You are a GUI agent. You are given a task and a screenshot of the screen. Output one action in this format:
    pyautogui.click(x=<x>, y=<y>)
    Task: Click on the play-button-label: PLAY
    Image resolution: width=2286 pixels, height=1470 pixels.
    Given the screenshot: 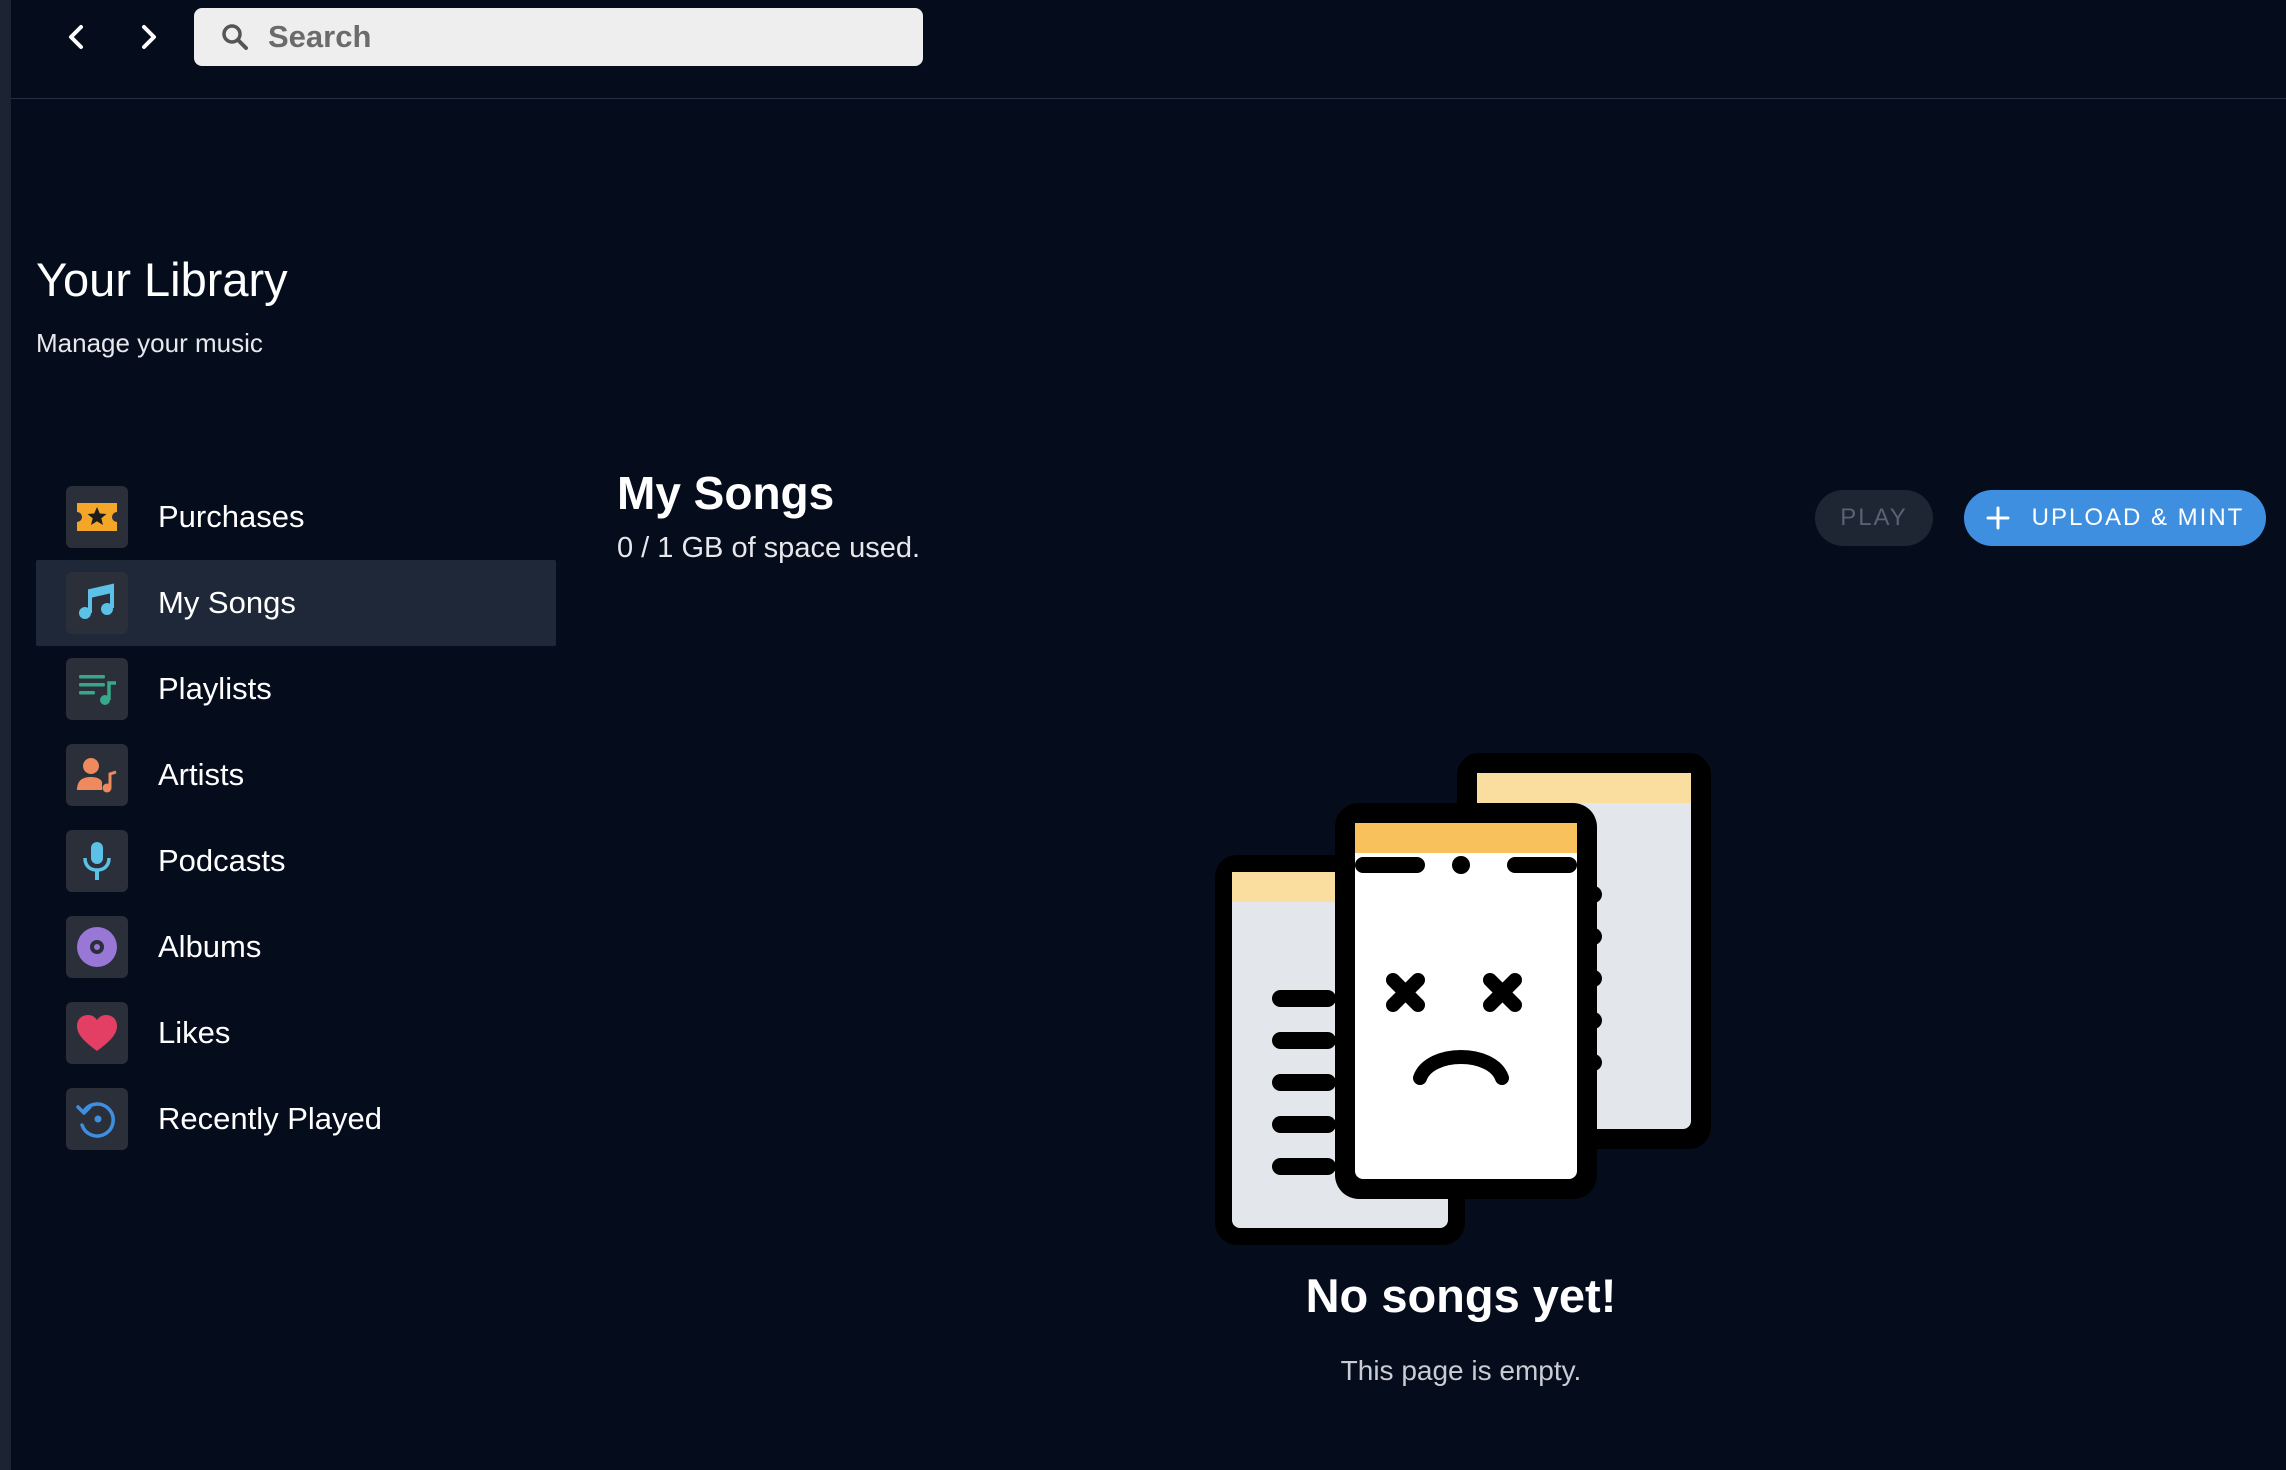 What is the action you would take?
    pyautogui.click(x=1874, y=517)
    